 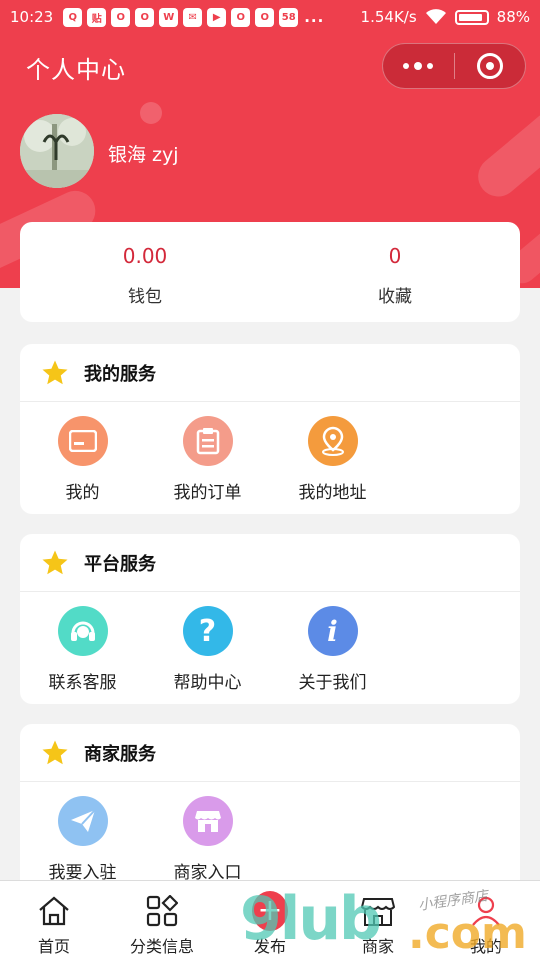 I want to click on publish-plus-icon: +, so click(x=270, y=911).